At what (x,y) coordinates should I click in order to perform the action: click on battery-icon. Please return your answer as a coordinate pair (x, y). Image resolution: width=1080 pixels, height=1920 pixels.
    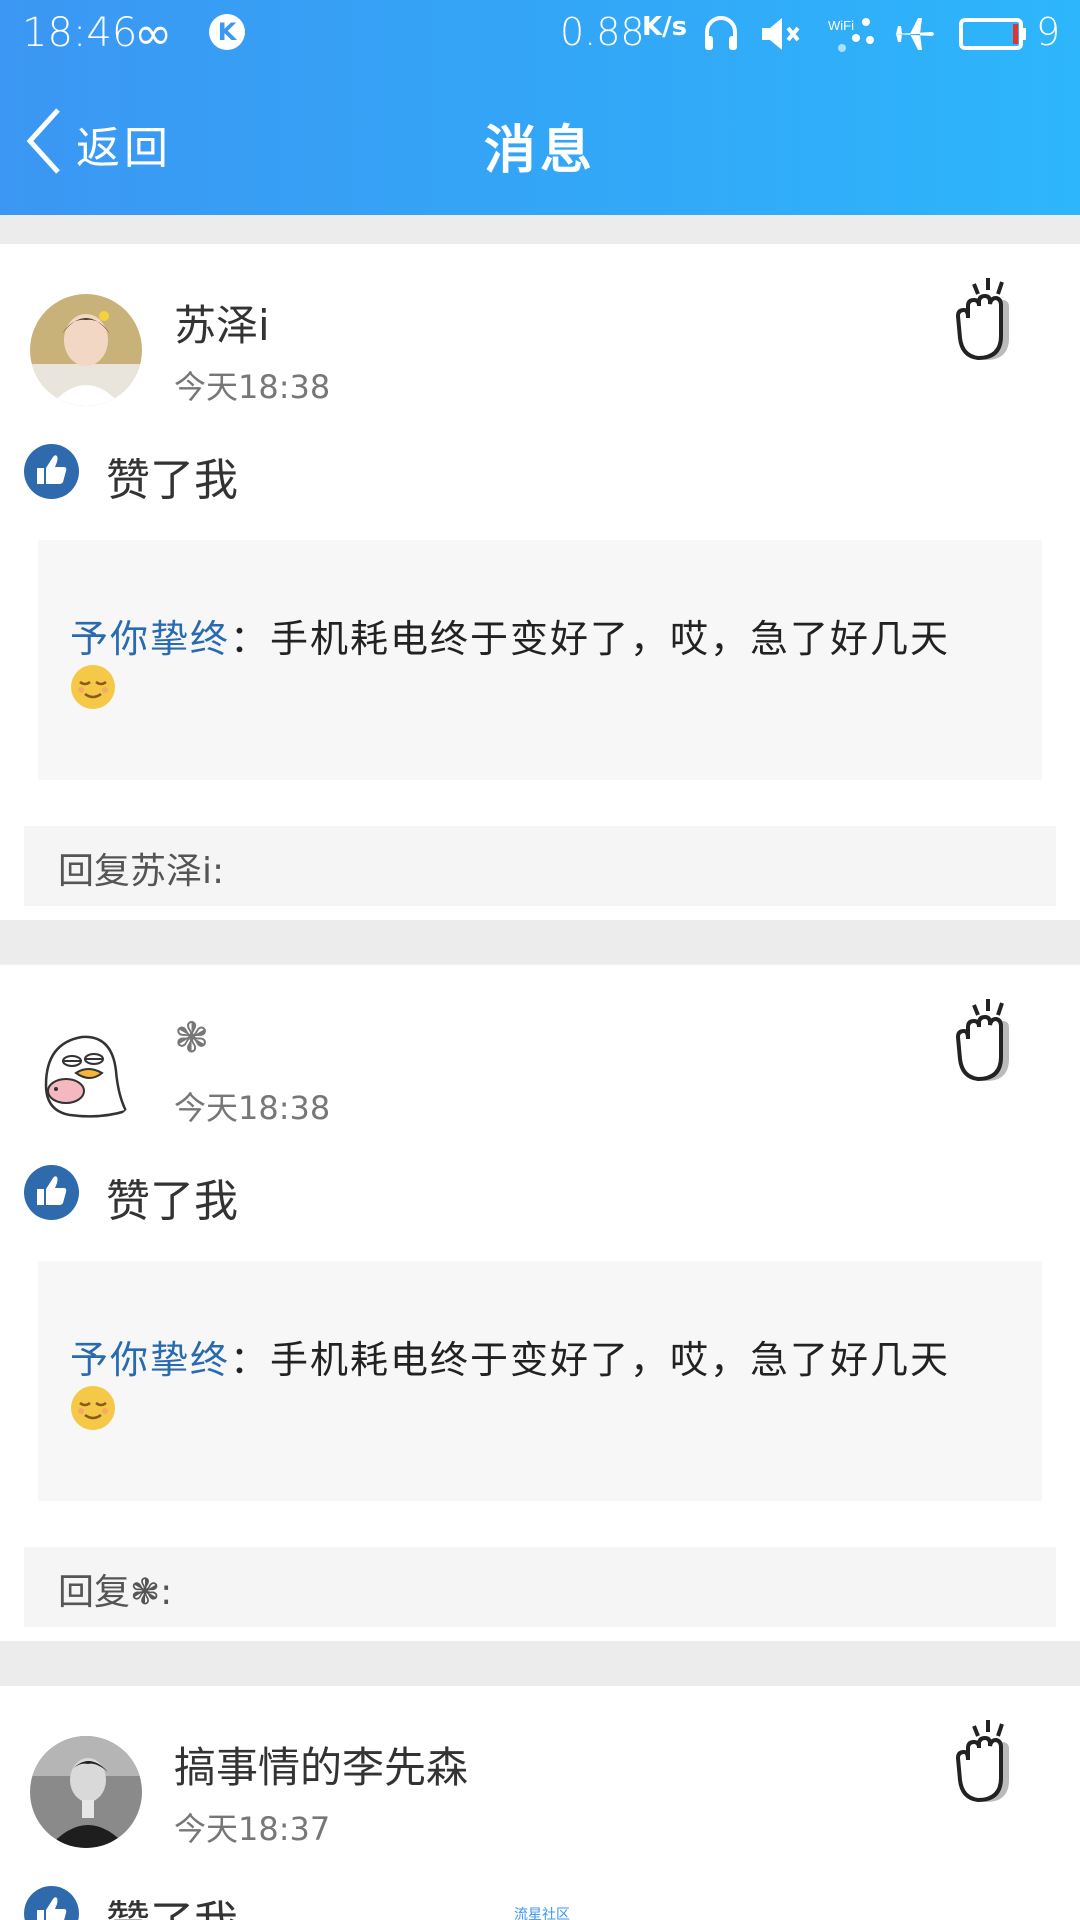
    Looking at the image, I should click on (992, 34).